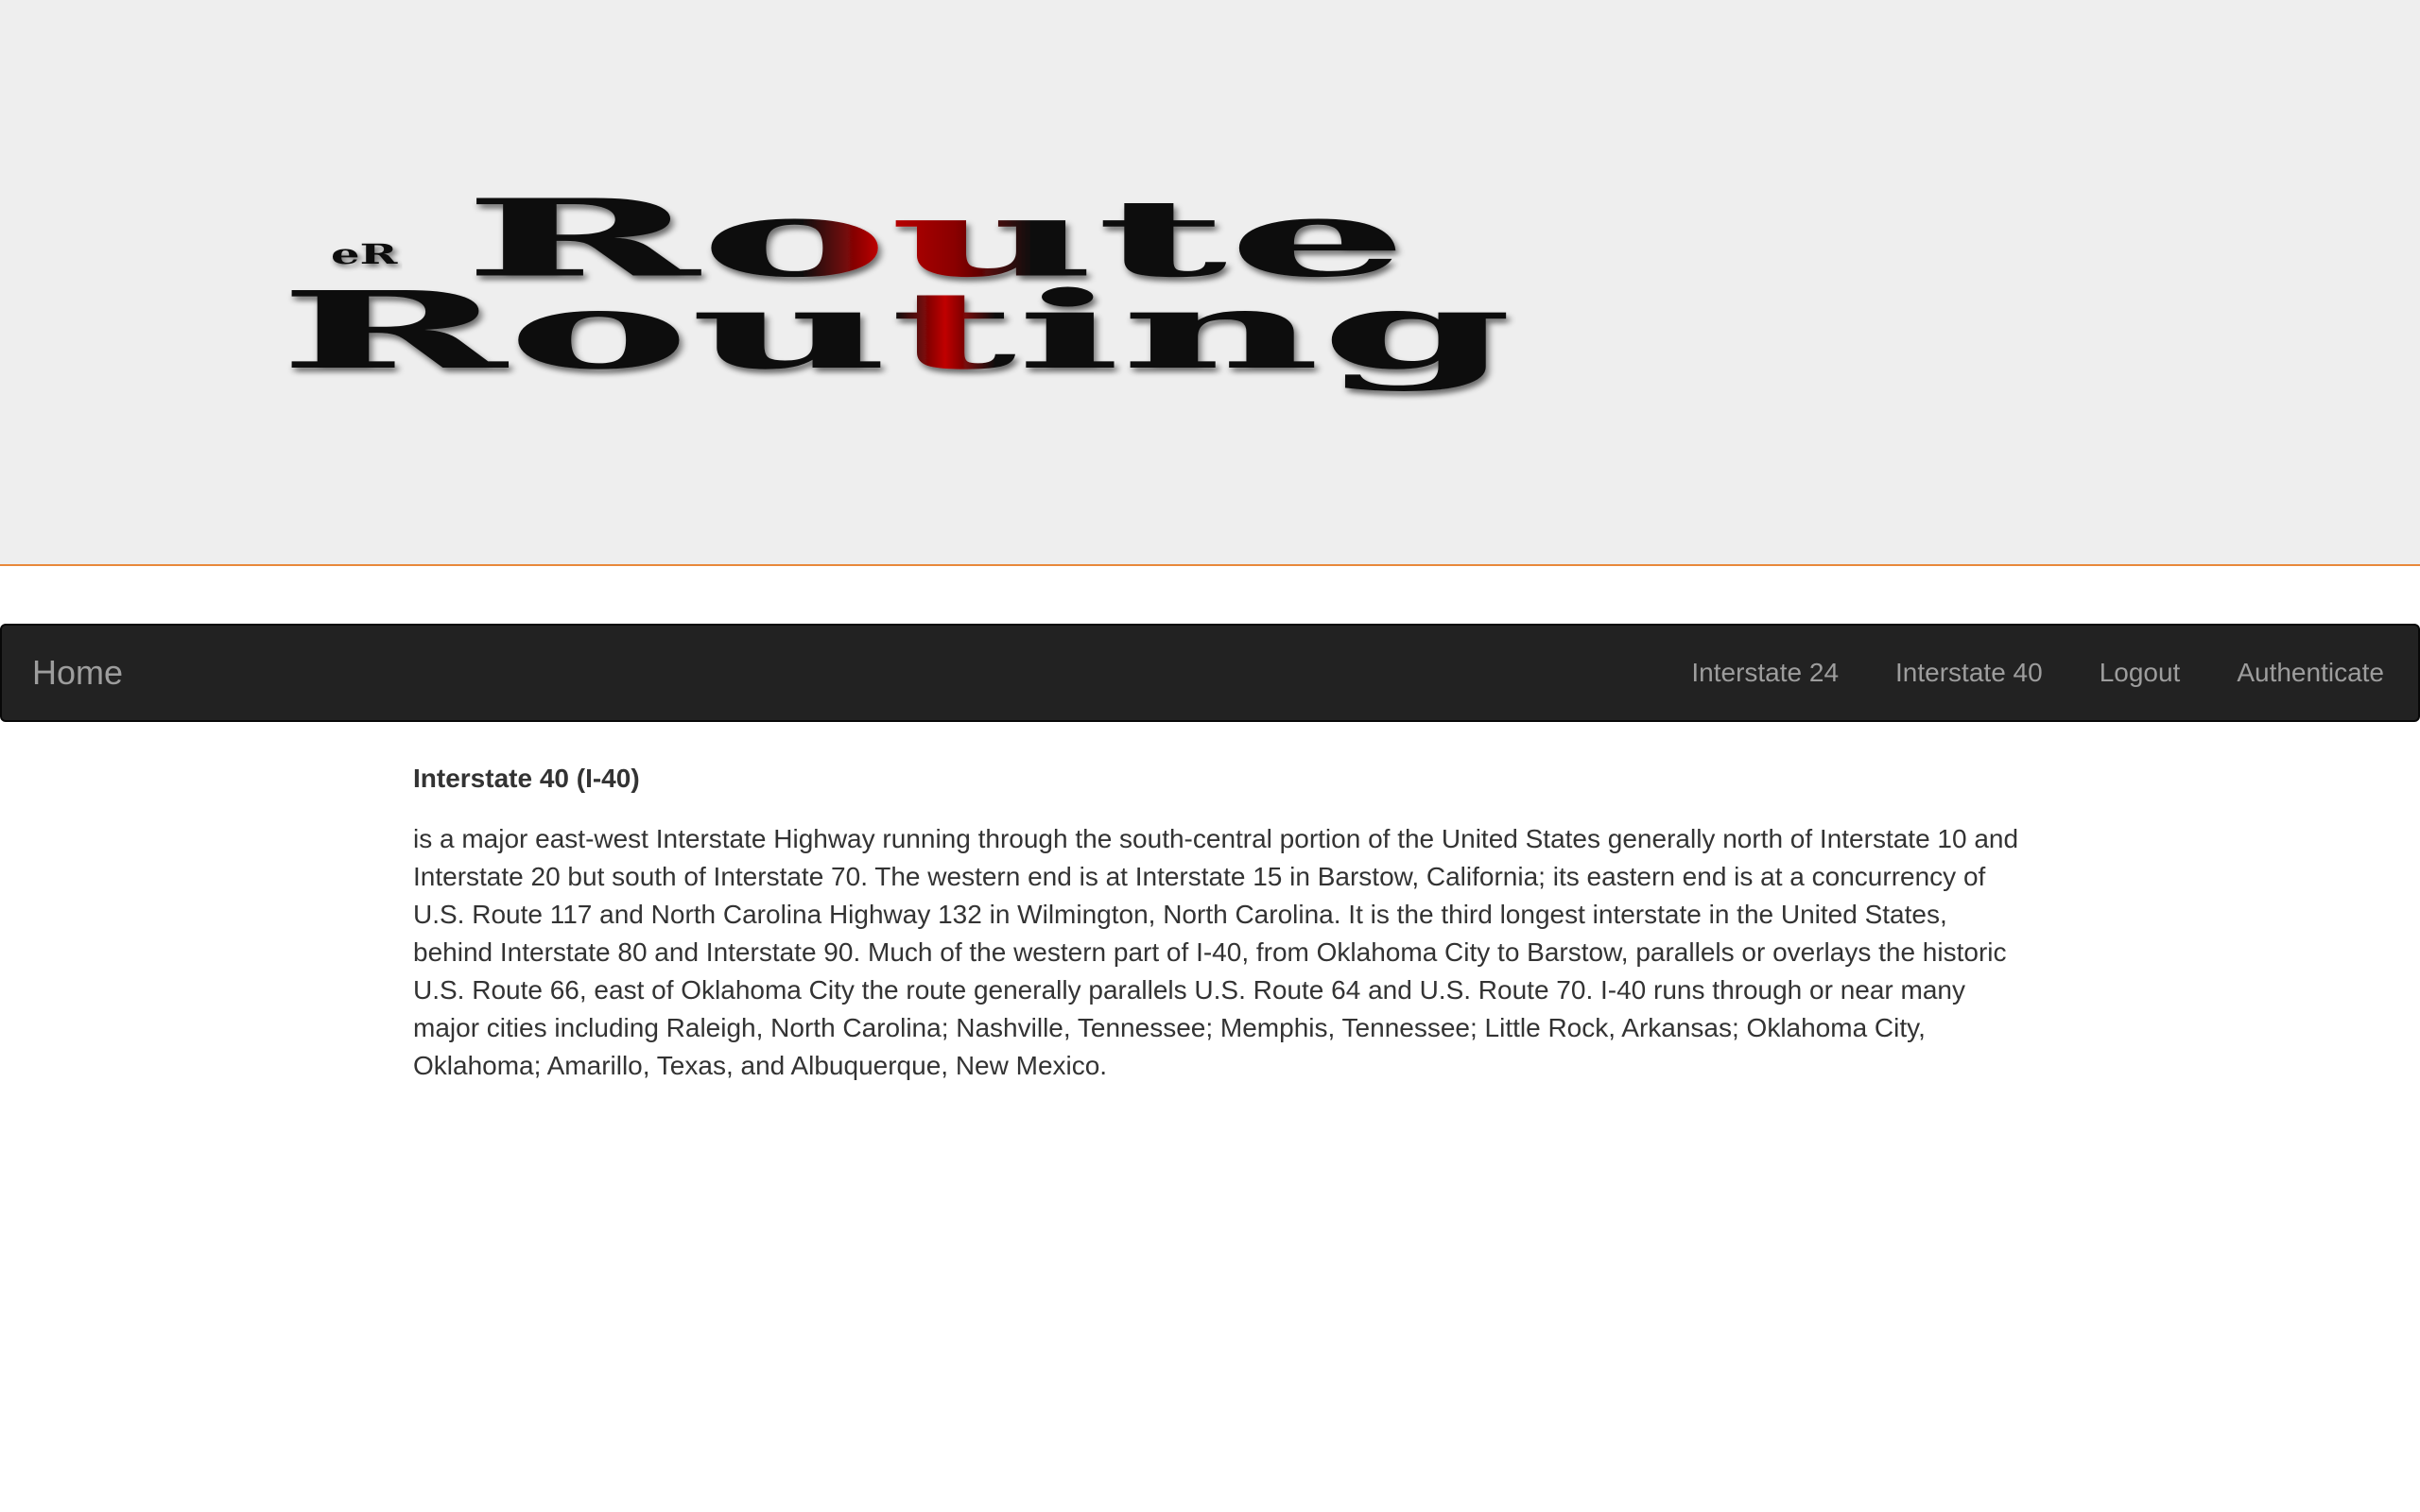  What do you see at coordinates (77, 673) in the screenshot?
I see `home-link: Home` at bounding box center [77, 673].